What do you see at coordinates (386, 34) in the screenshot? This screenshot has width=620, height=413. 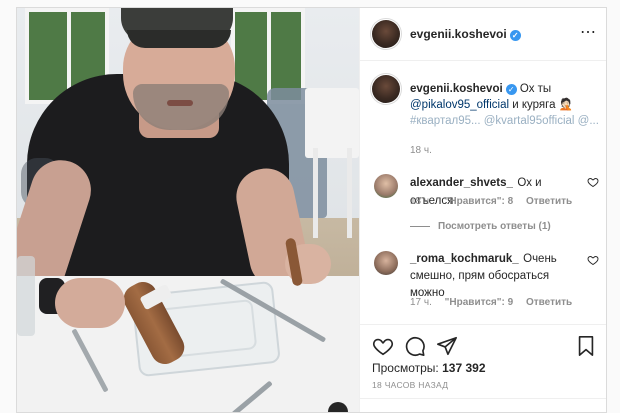 I see `author-avatar` at bounding box center [386, 34].